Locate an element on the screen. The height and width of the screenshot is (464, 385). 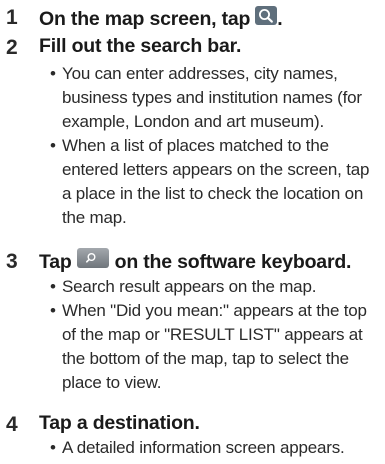
step-title: Tap a destination. is located at coordinates (119, 423).